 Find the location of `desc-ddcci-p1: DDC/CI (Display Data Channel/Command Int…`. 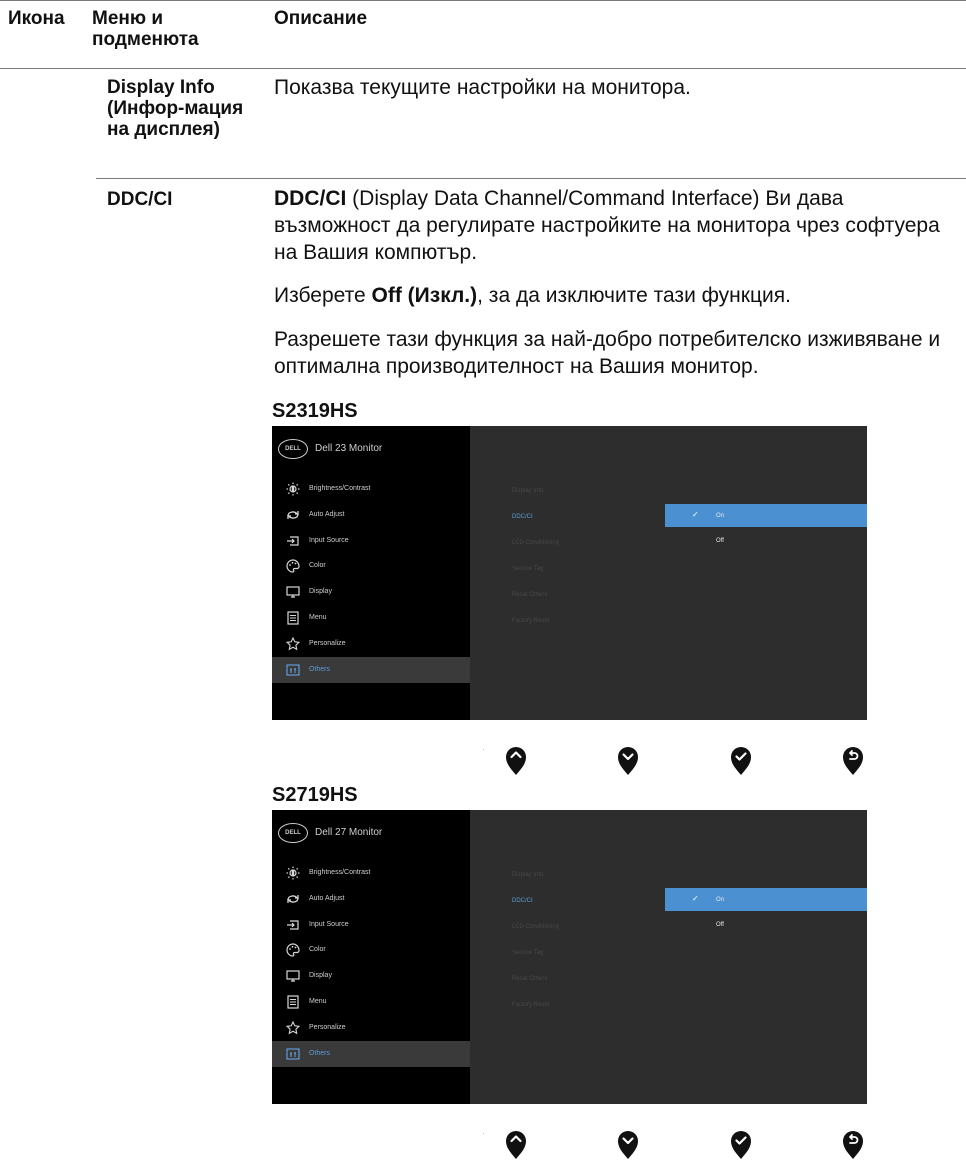

desc-ddcci-p1: DDC/CI (Display Data Channel/Command Int… is located at coordinates (607, 225).